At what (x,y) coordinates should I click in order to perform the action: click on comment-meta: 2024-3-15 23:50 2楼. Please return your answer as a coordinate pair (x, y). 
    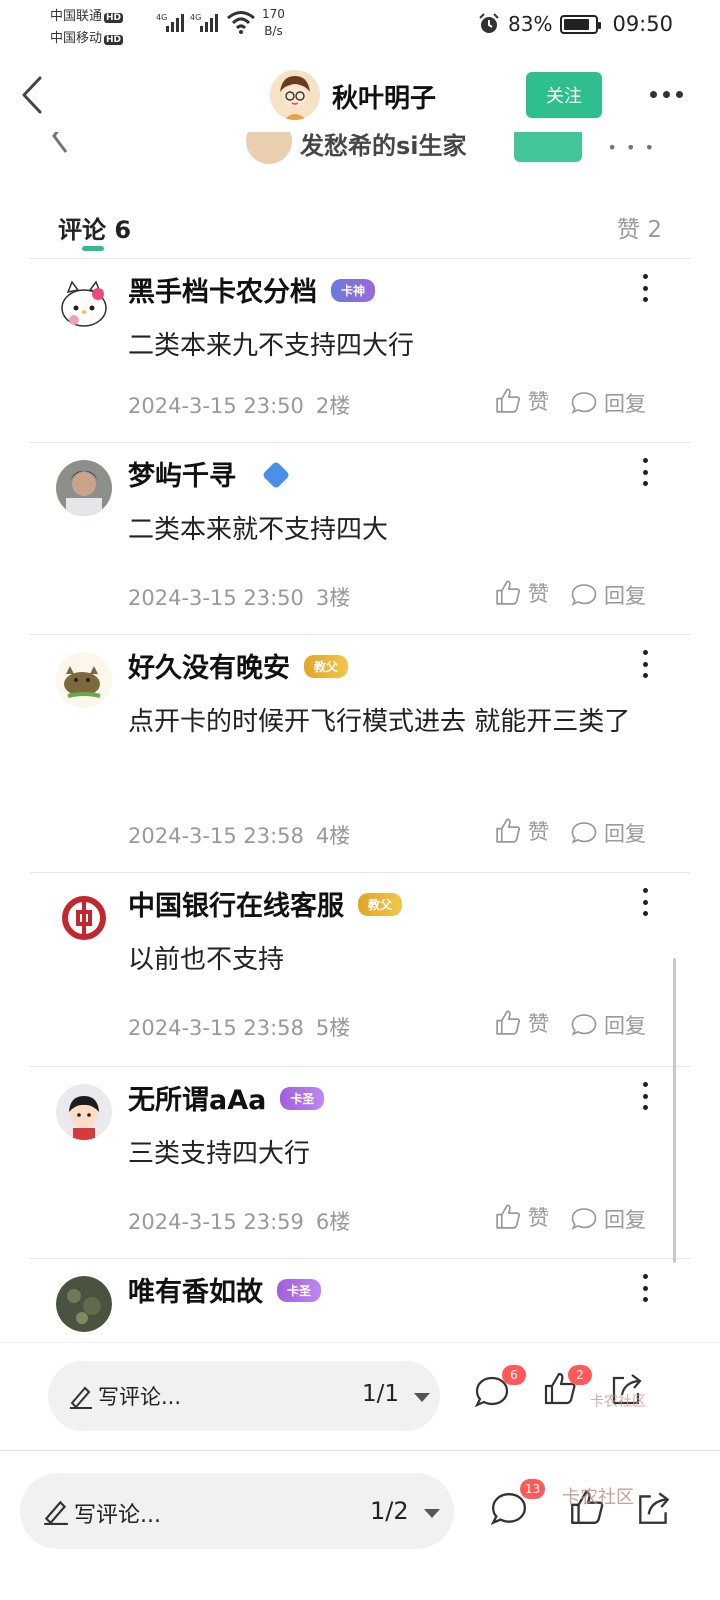
    Looking at the image, I should click on (239, 405).